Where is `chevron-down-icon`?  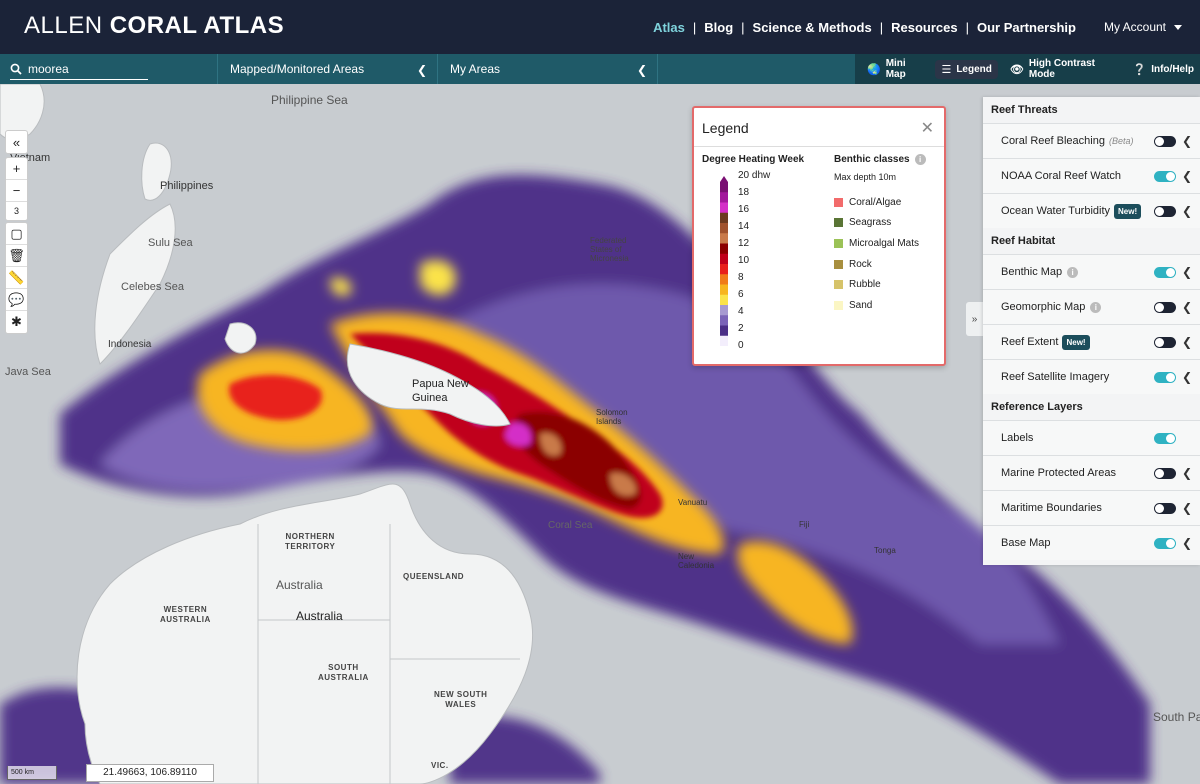
chevron-down-icon is located at coordinates (1178, 27).